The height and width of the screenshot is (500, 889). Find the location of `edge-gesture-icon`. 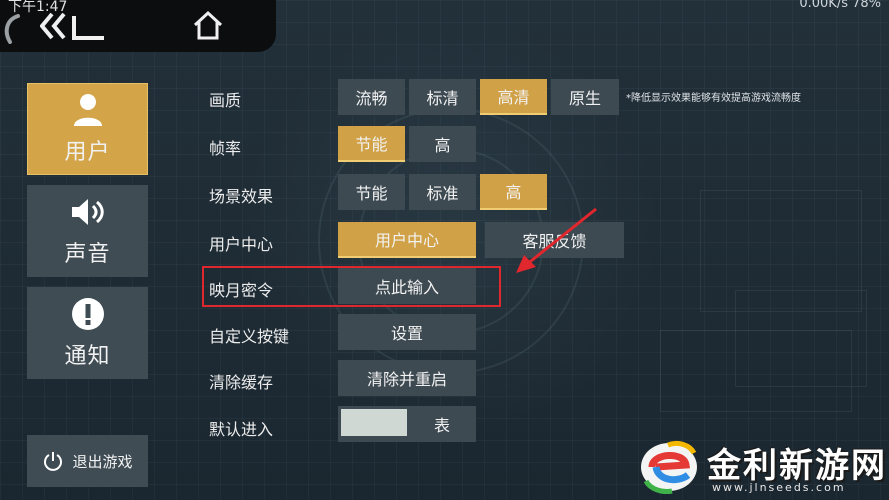

edge-gesture-icon is located at coordinates (12, 29).